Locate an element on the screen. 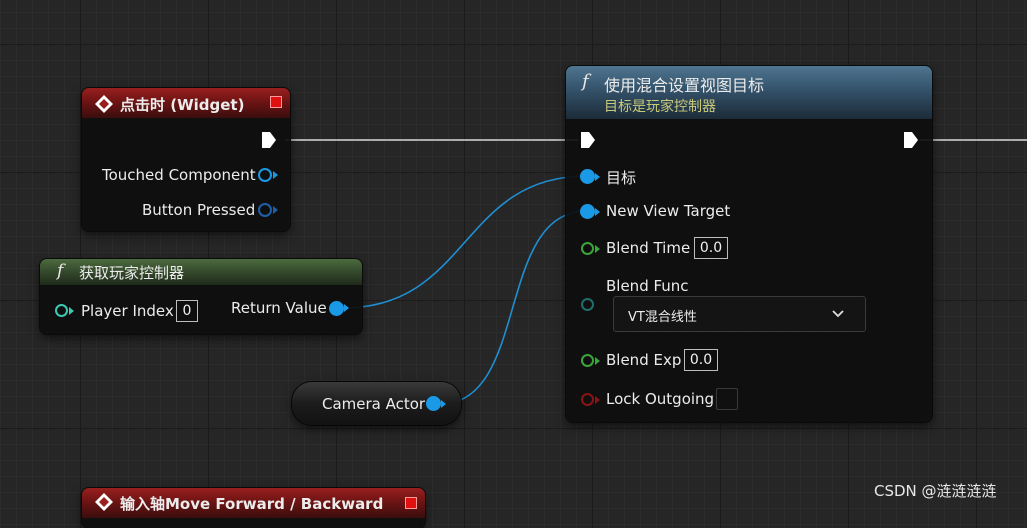  pin-blend-func is located at coordinates (587, 304).